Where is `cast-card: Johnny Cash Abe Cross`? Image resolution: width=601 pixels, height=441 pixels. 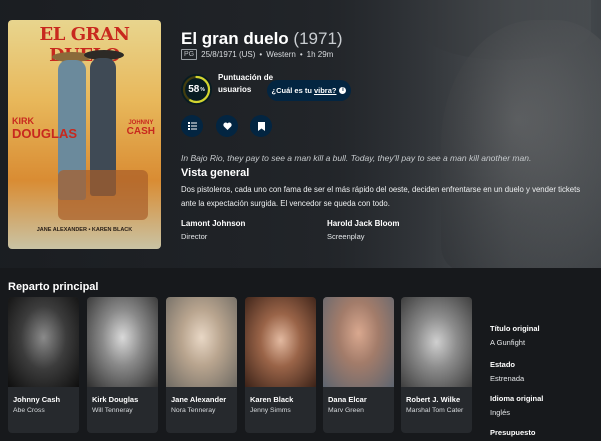 cast-card: Johnny Cash Abe Cross is located at coordinates (43, 365).